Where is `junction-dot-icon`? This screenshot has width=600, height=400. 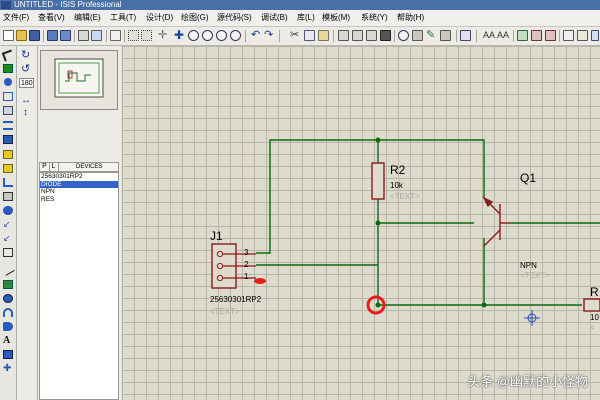
junction-dot-icon is located at coordinates (8, 82).